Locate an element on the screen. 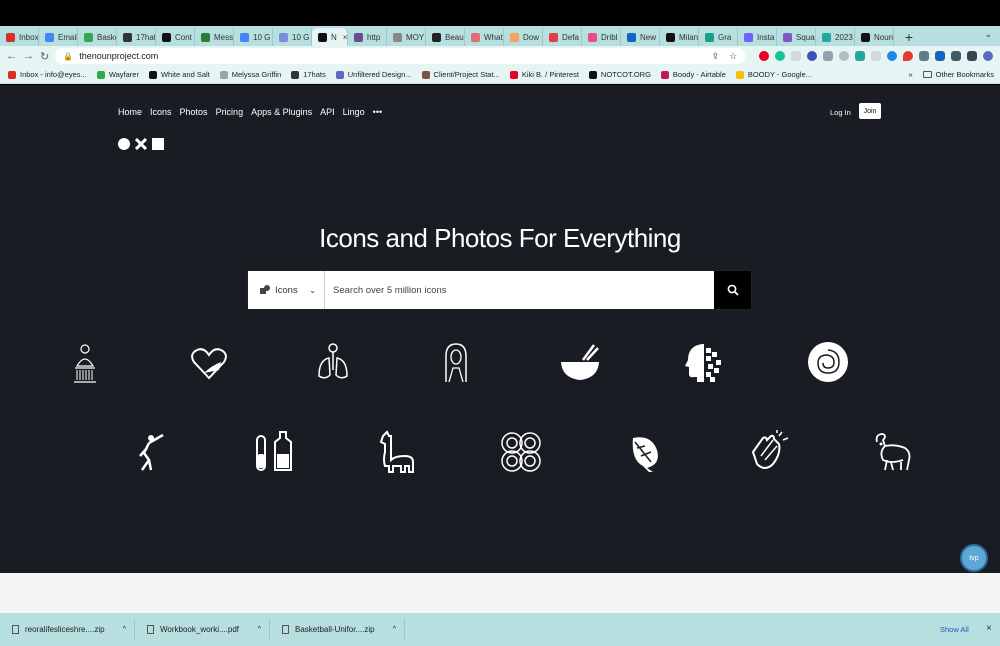 Image resolution: width=1000 pixels, height=646 pixels. browser-tab: Mess is located at coordinates (214, 37).